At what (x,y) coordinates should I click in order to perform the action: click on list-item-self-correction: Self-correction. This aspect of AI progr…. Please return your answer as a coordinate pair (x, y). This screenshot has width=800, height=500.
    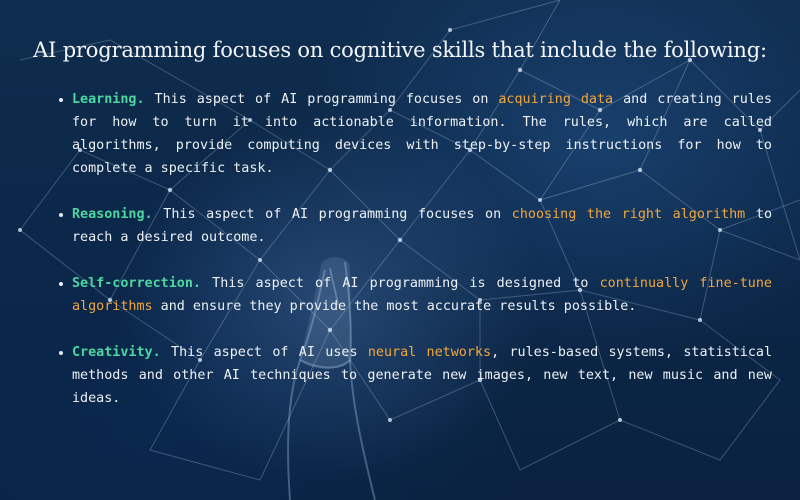
    Looking at the image, I should click on (415, 295).